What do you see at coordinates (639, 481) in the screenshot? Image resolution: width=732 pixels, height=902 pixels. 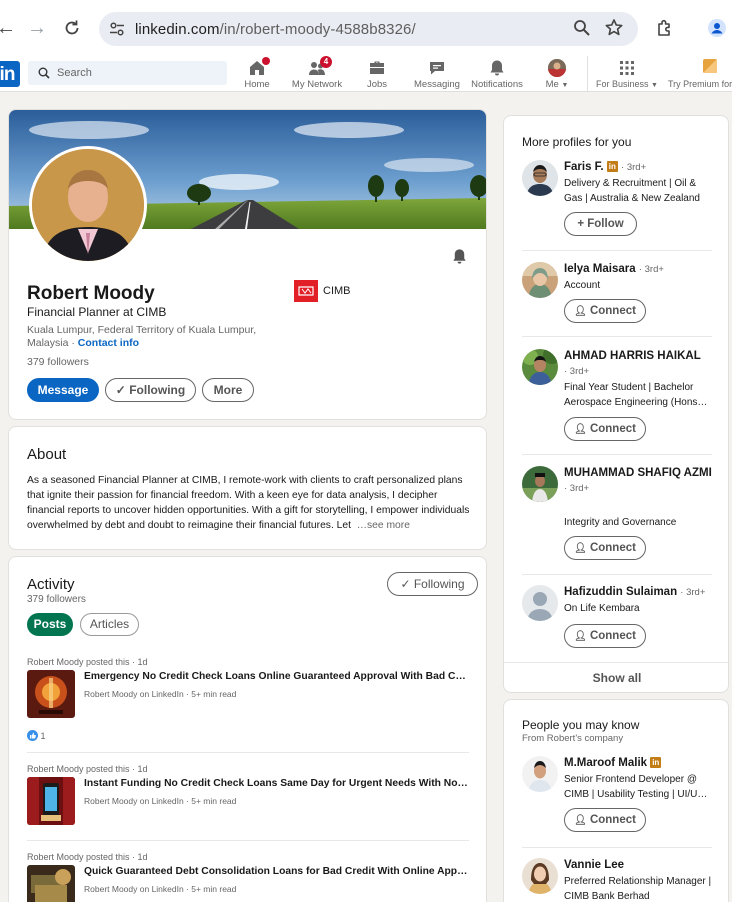 I see `suggestion-name: MUHAMMAD SHAFIQ AZMI · 3rd+` at bounding box center [639, 481].